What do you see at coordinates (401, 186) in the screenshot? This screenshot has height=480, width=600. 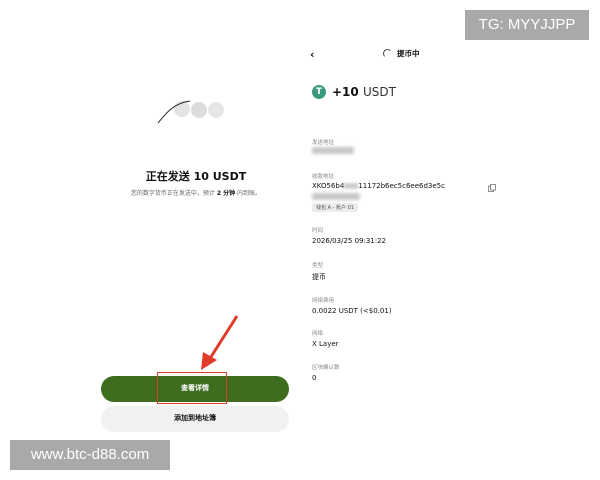 I see `to-address-mid: 11172b6ec5c6ee6d3e5c` at bounding box center [401, 186].